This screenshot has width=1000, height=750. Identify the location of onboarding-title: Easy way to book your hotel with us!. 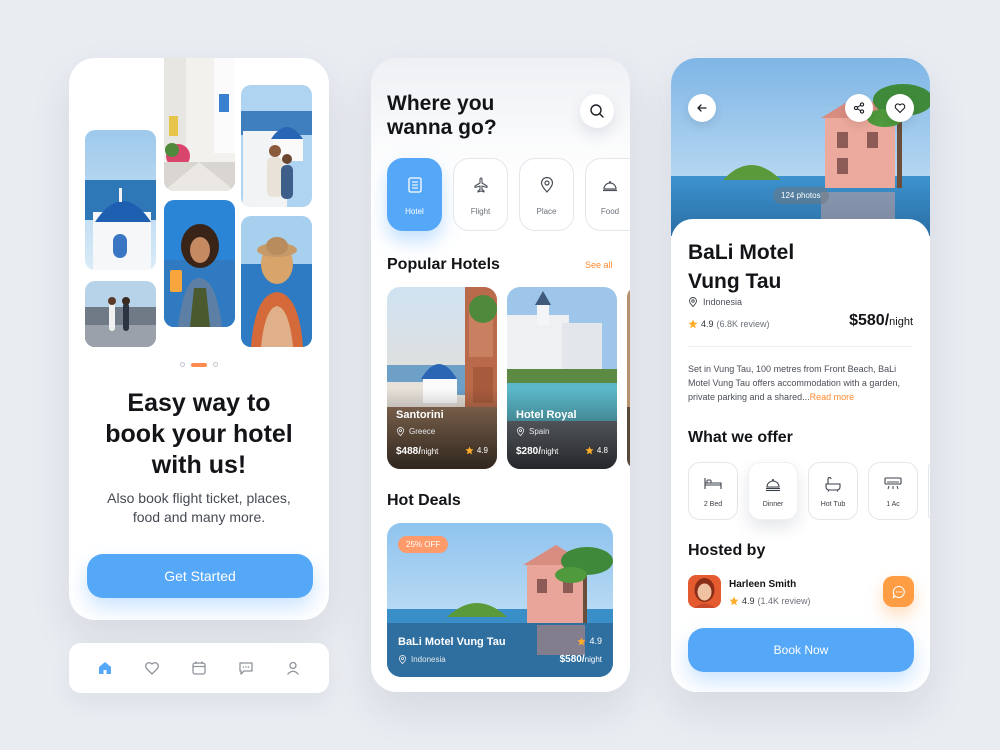
(199, 434).